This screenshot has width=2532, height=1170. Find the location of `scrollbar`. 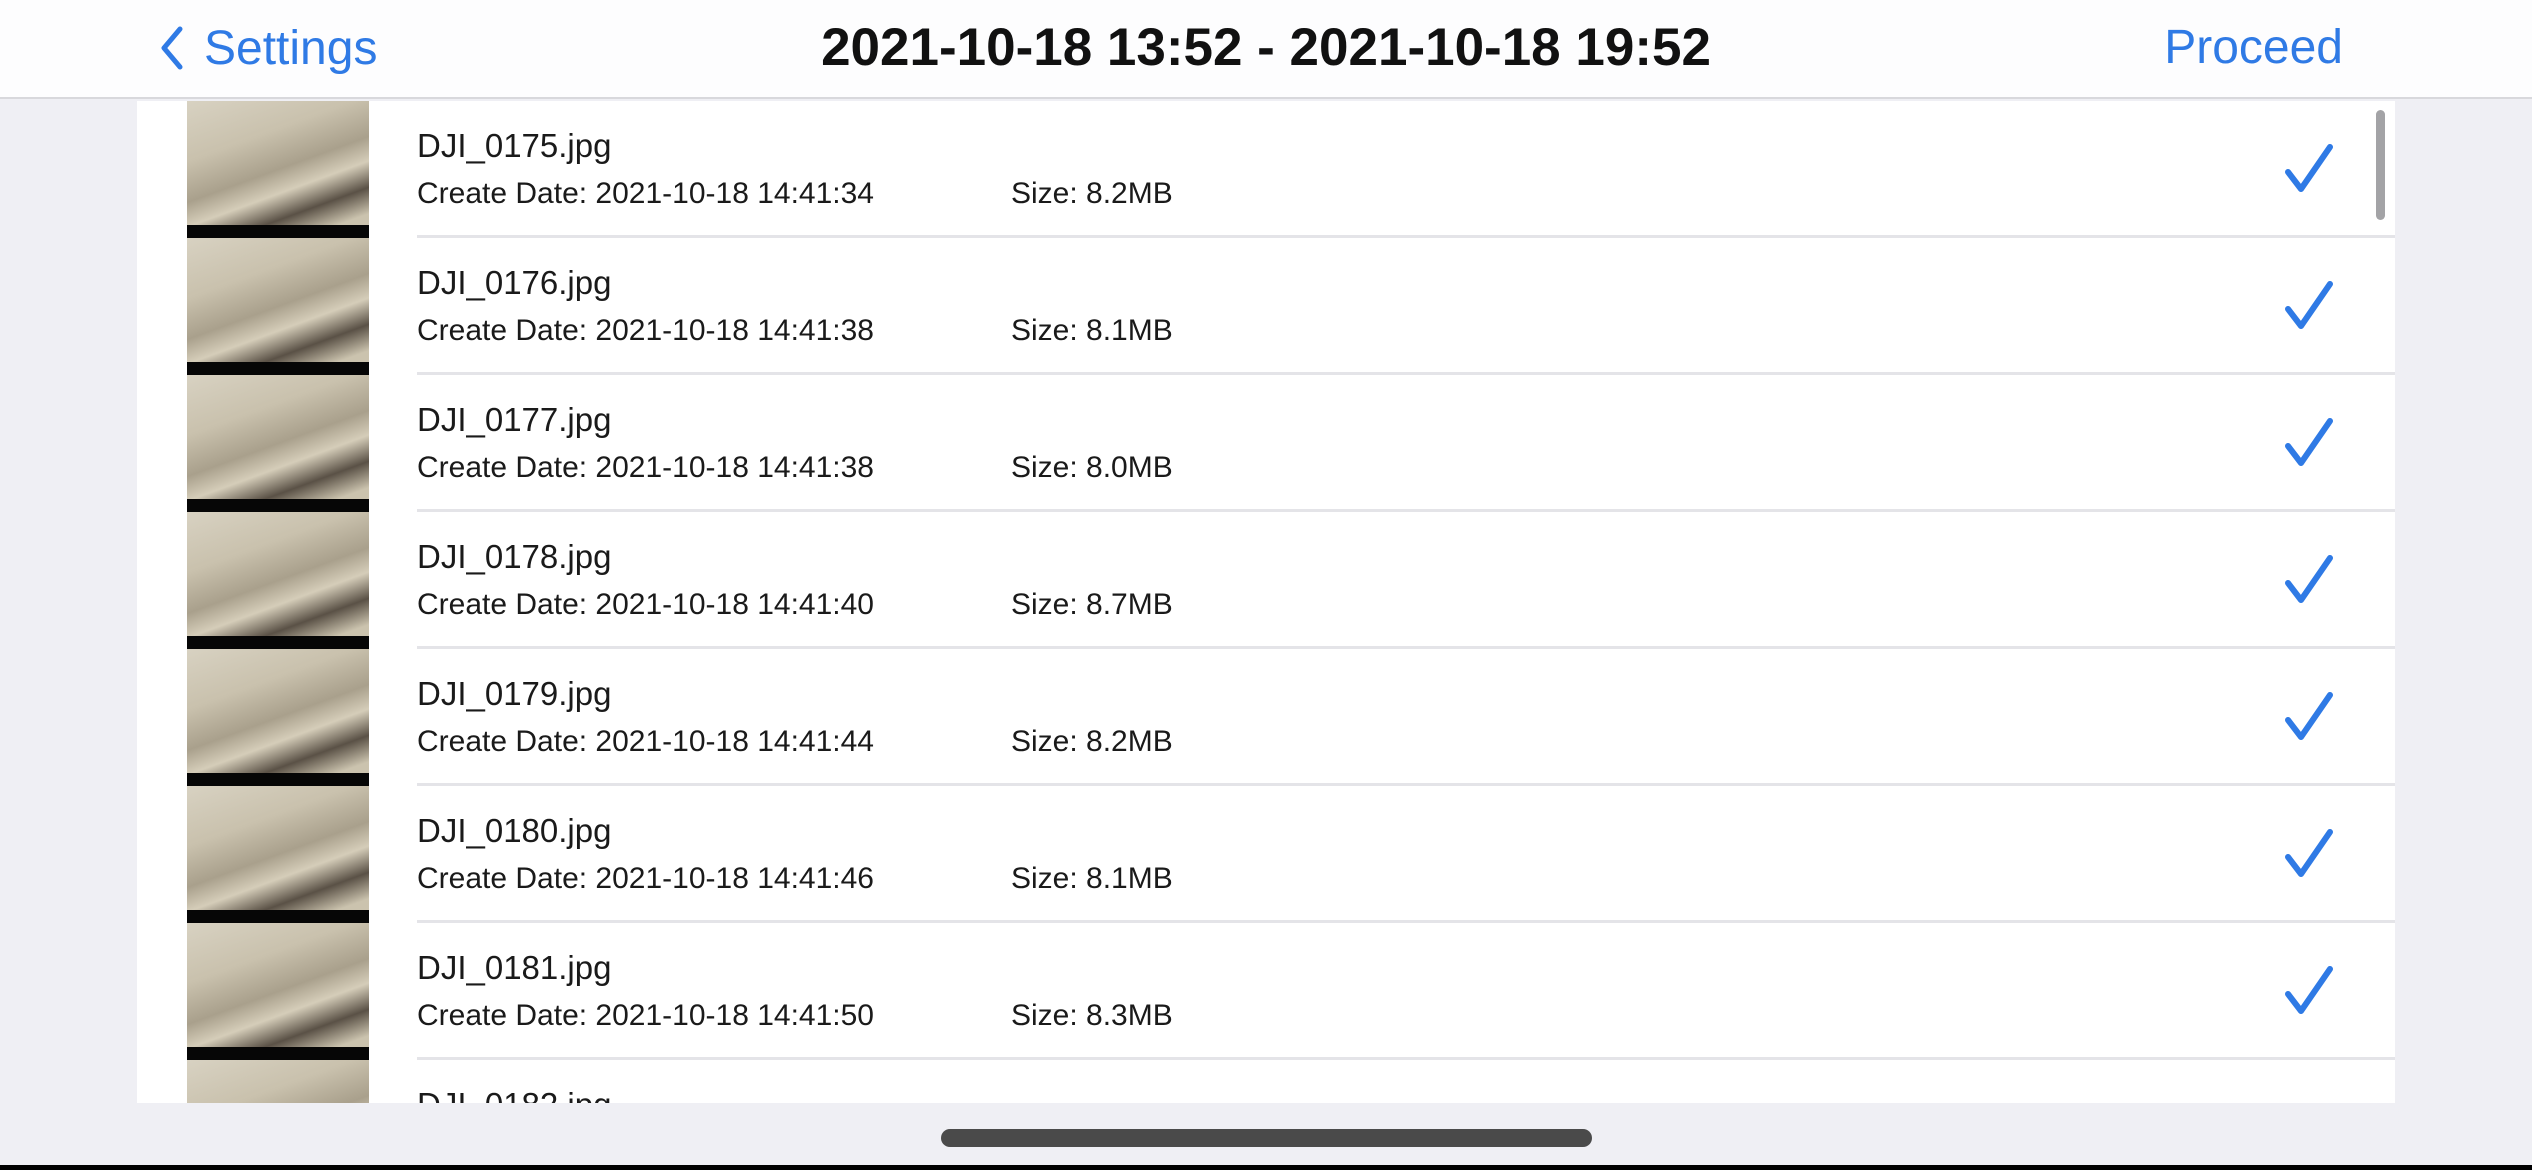

scrollbar is located at coordinates (2380, 165).